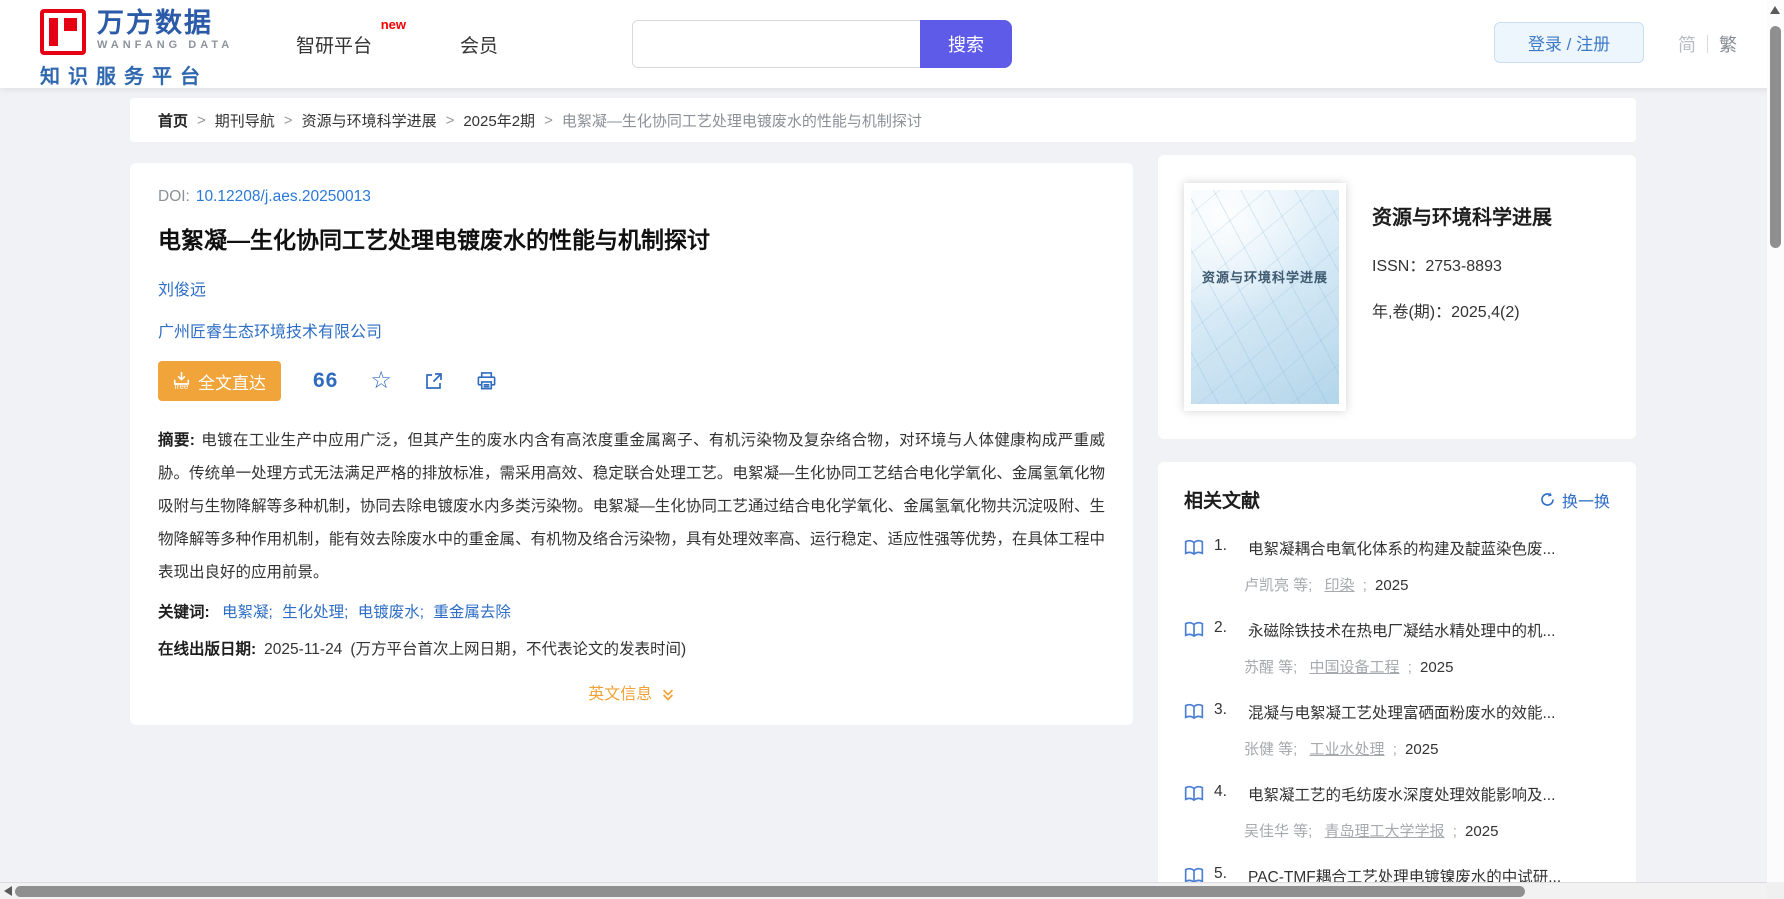 The height and width of the screenshot is (899, 1784). I want to click on journal-volume-row: 年,卷(期)：2025,4(2), so click(1462, 310).